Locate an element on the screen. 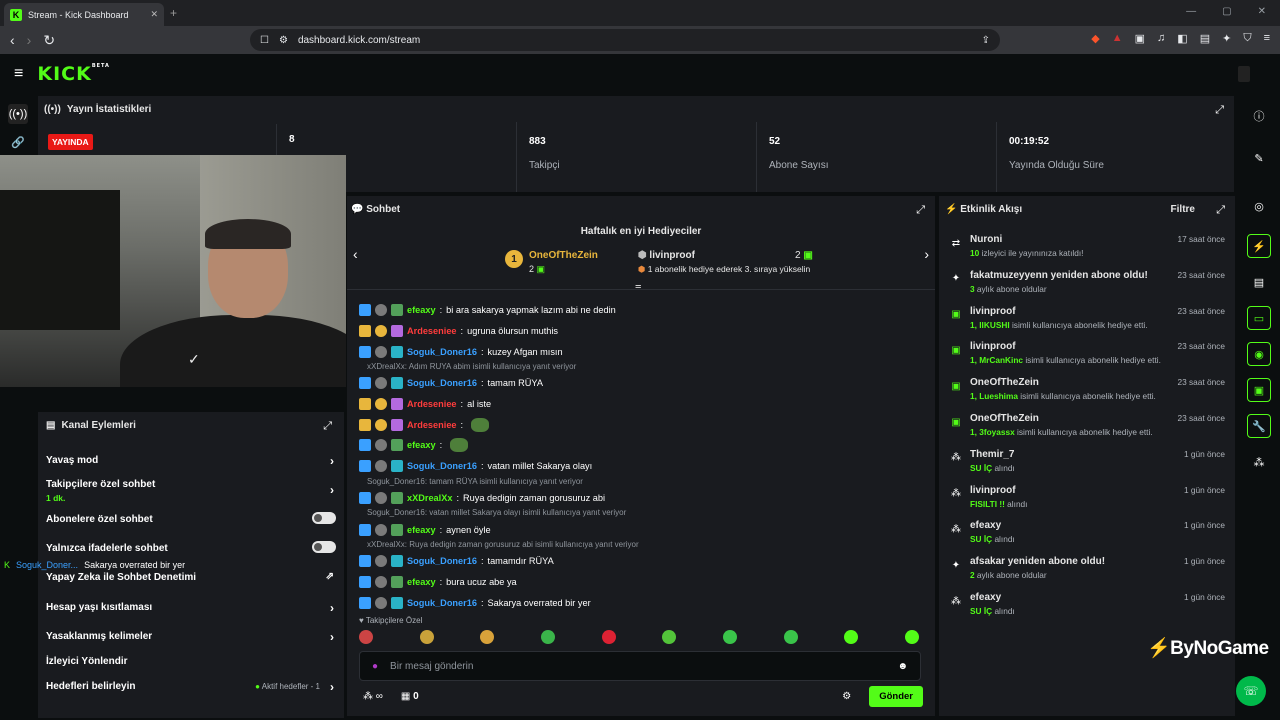  chat-message: efeaxy: bura ucuz abe ya is located at coordinates (639, 582).